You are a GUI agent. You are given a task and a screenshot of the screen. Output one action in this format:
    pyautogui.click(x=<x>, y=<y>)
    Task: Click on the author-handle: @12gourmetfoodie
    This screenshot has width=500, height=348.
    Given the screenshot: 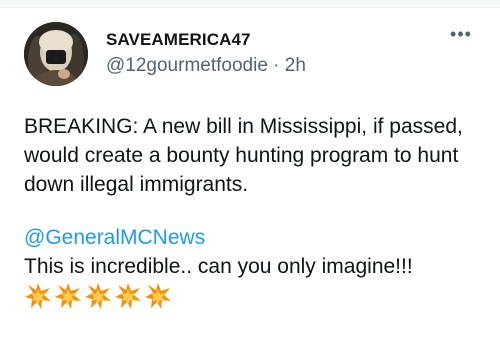 What is the action you would take?
    pyautogui.click(x=187, y=65)
    